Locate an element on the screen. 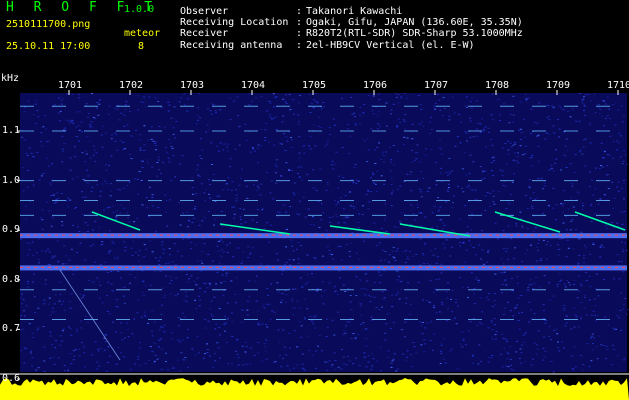 The height and width of the screenshot is (400, 629). freq-tick-label: 0.8 is located at coordinates (11, 279).